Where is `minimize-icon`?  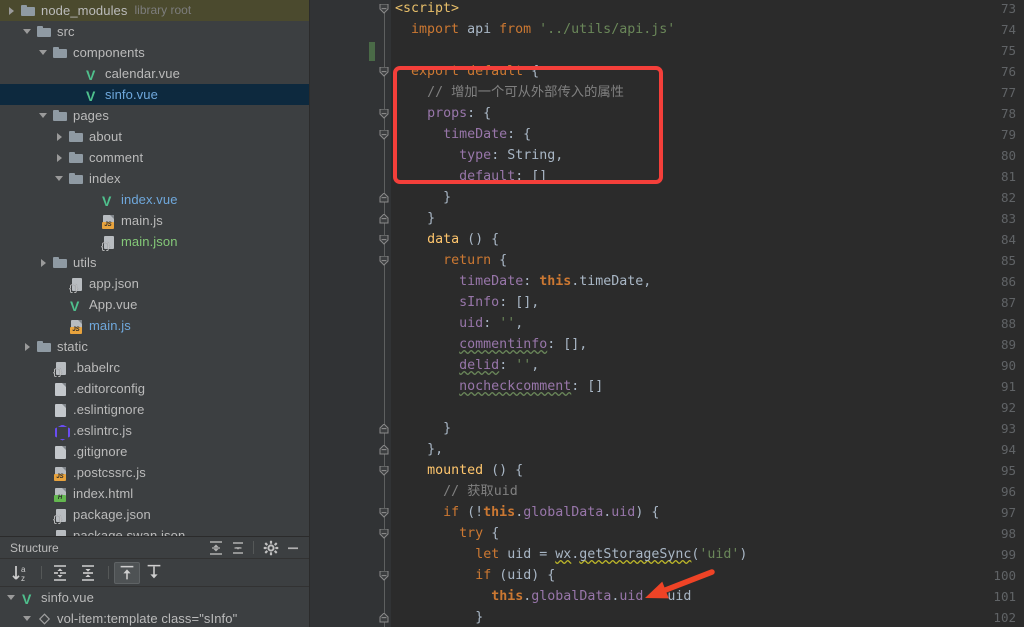
minimize-icon is located at coordinates (293, 548).